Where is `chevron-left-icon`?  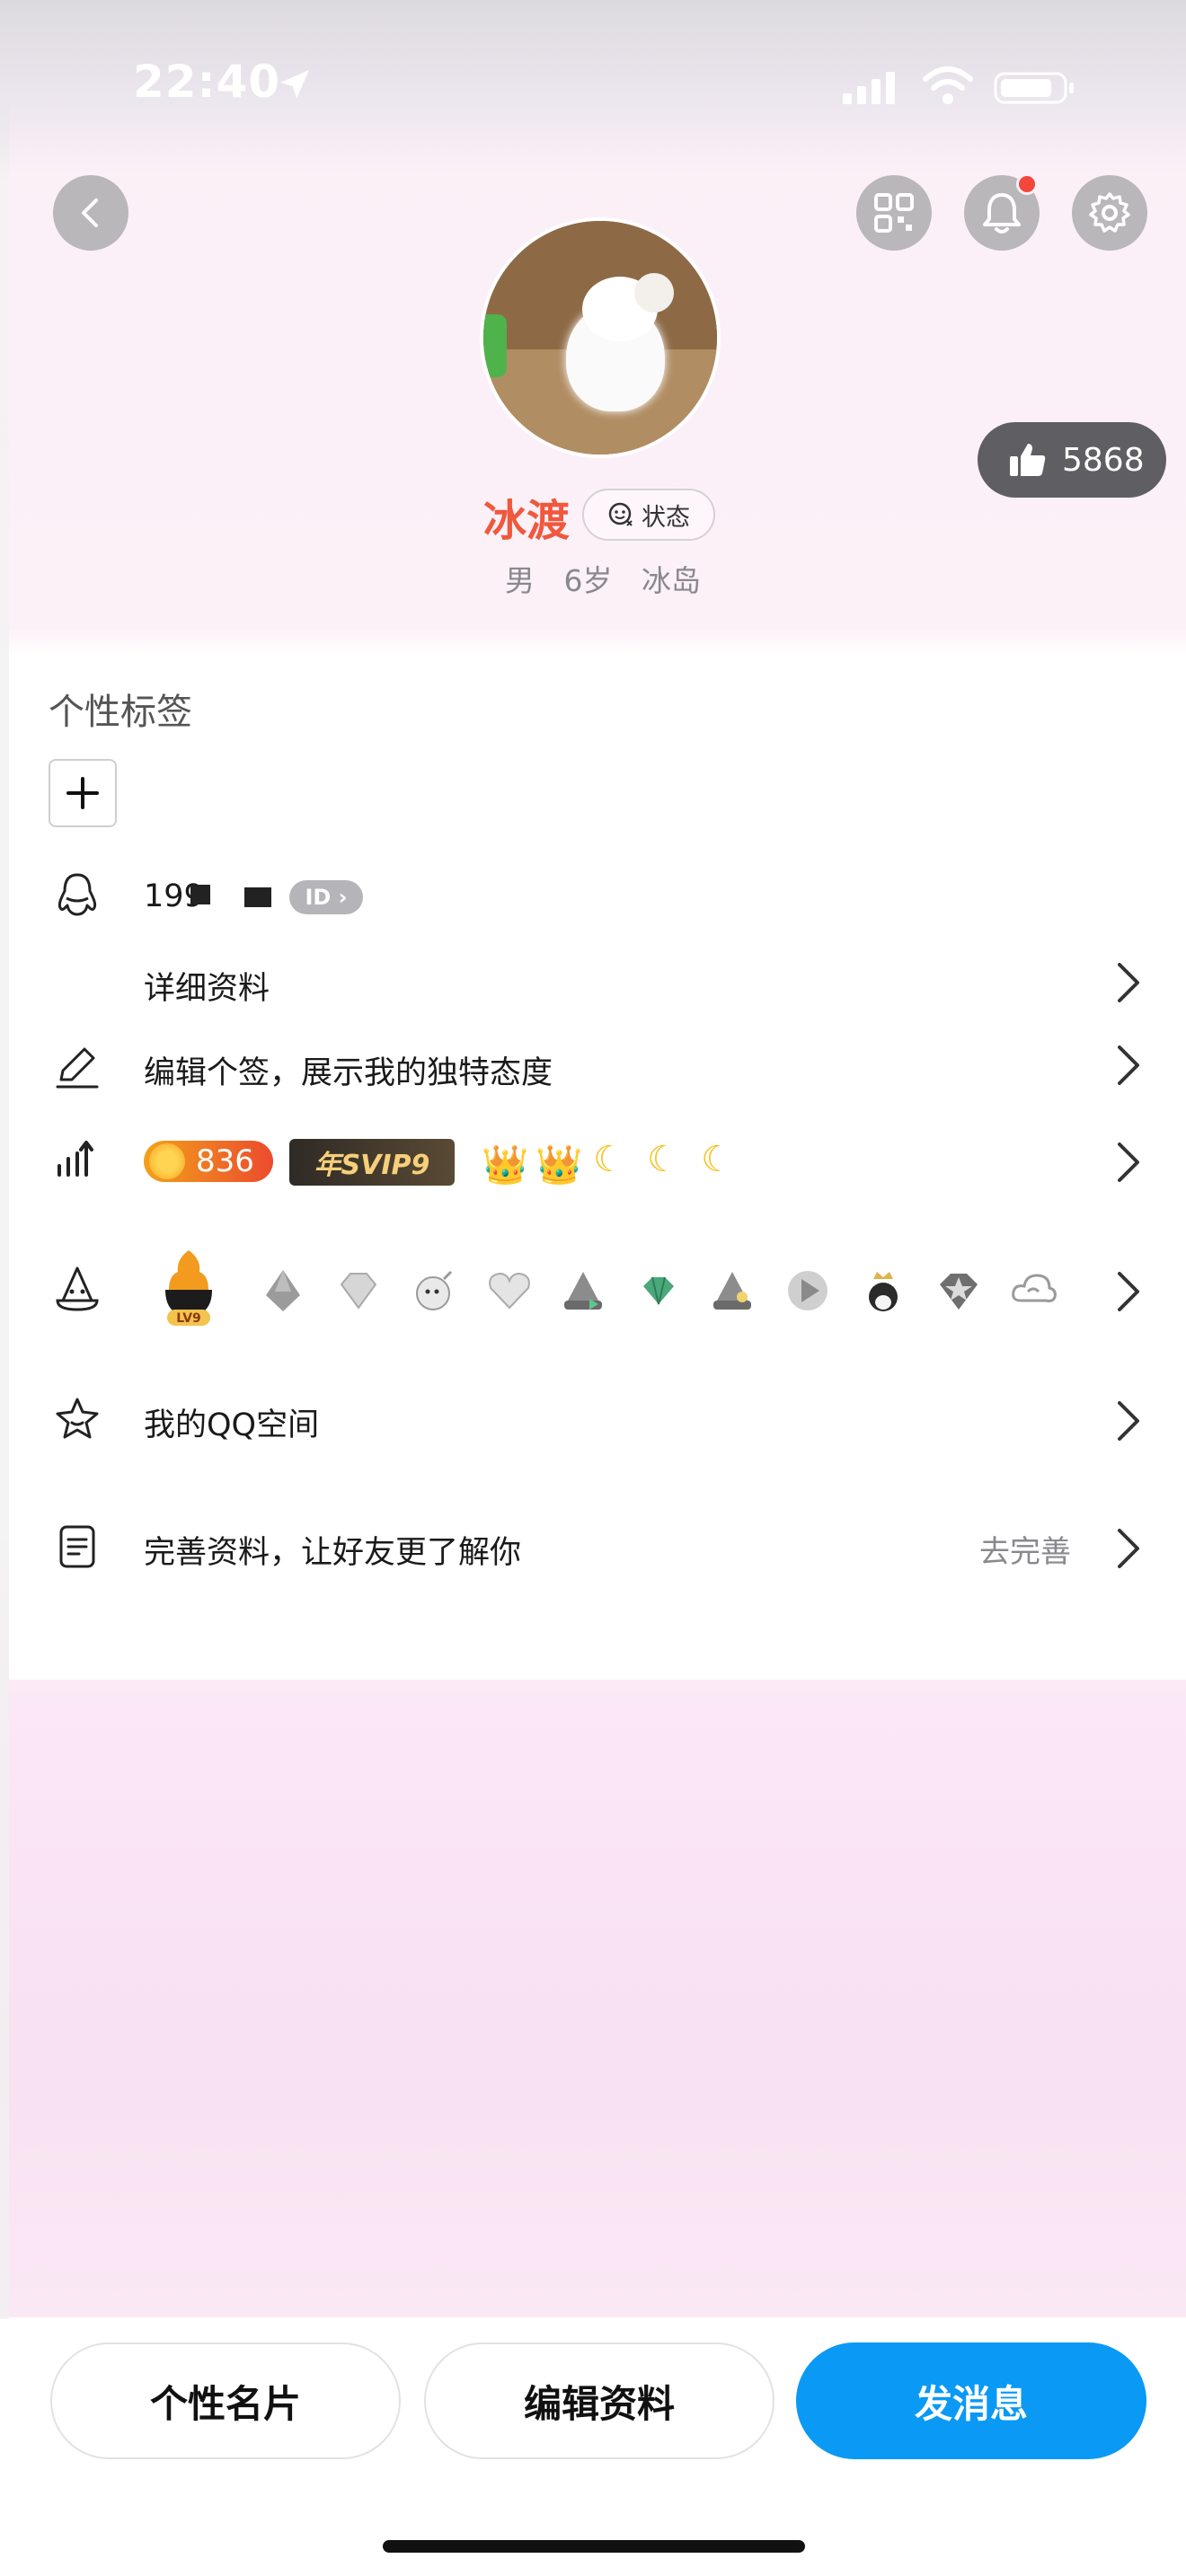 chevron-left-icon is located at coordinates (90, 212).